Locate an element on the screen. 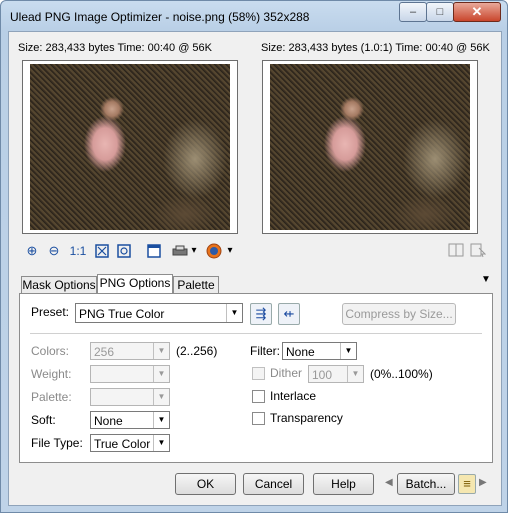  optimized-preview-pane is located at coordinates (370, 147).